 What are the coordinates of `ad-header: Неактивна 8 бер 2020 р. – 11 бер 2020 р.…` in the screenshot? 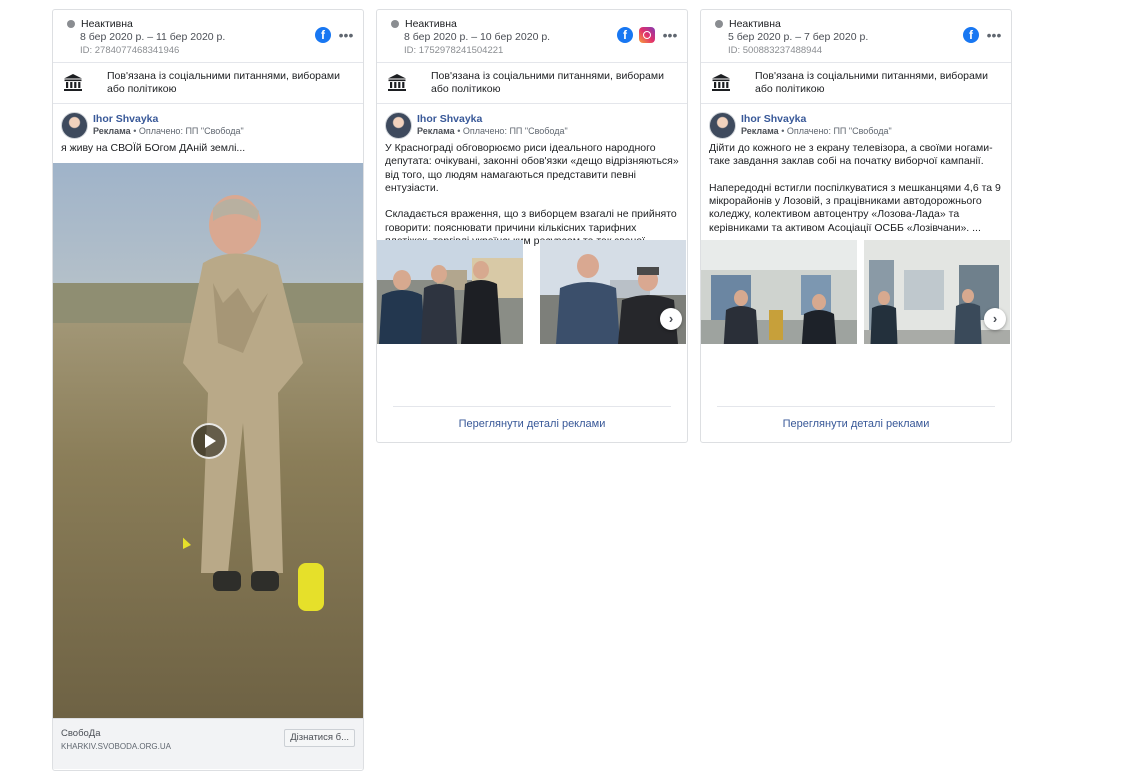 It's located at (208, 36).